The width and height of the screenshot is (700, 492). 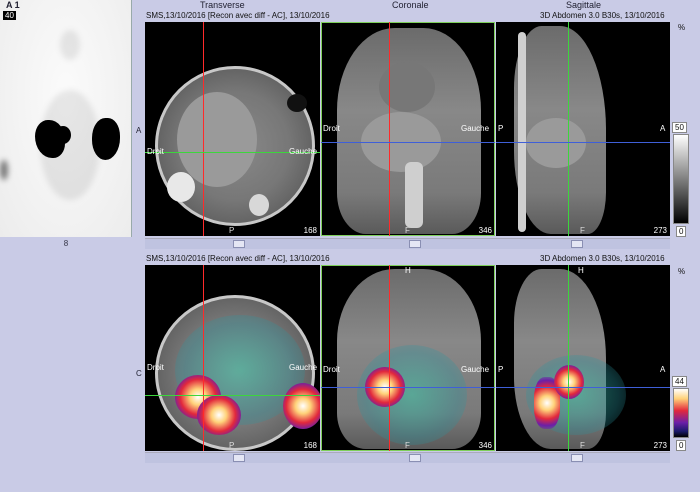 I want to click on top-transverse-view: Droit Gauche P 168, so click(x=232, y=129).